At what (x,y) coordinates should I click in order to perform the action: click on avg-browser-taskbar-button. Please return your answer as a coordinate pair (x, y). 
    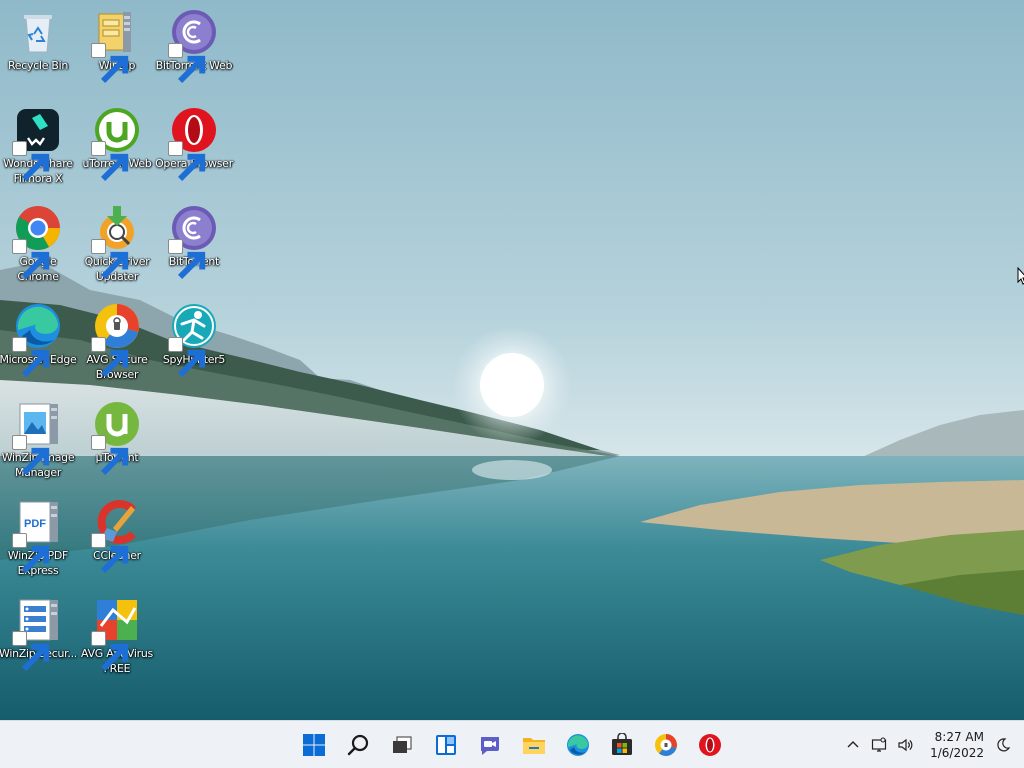
    Looking at the image, I should click on (666, 745).